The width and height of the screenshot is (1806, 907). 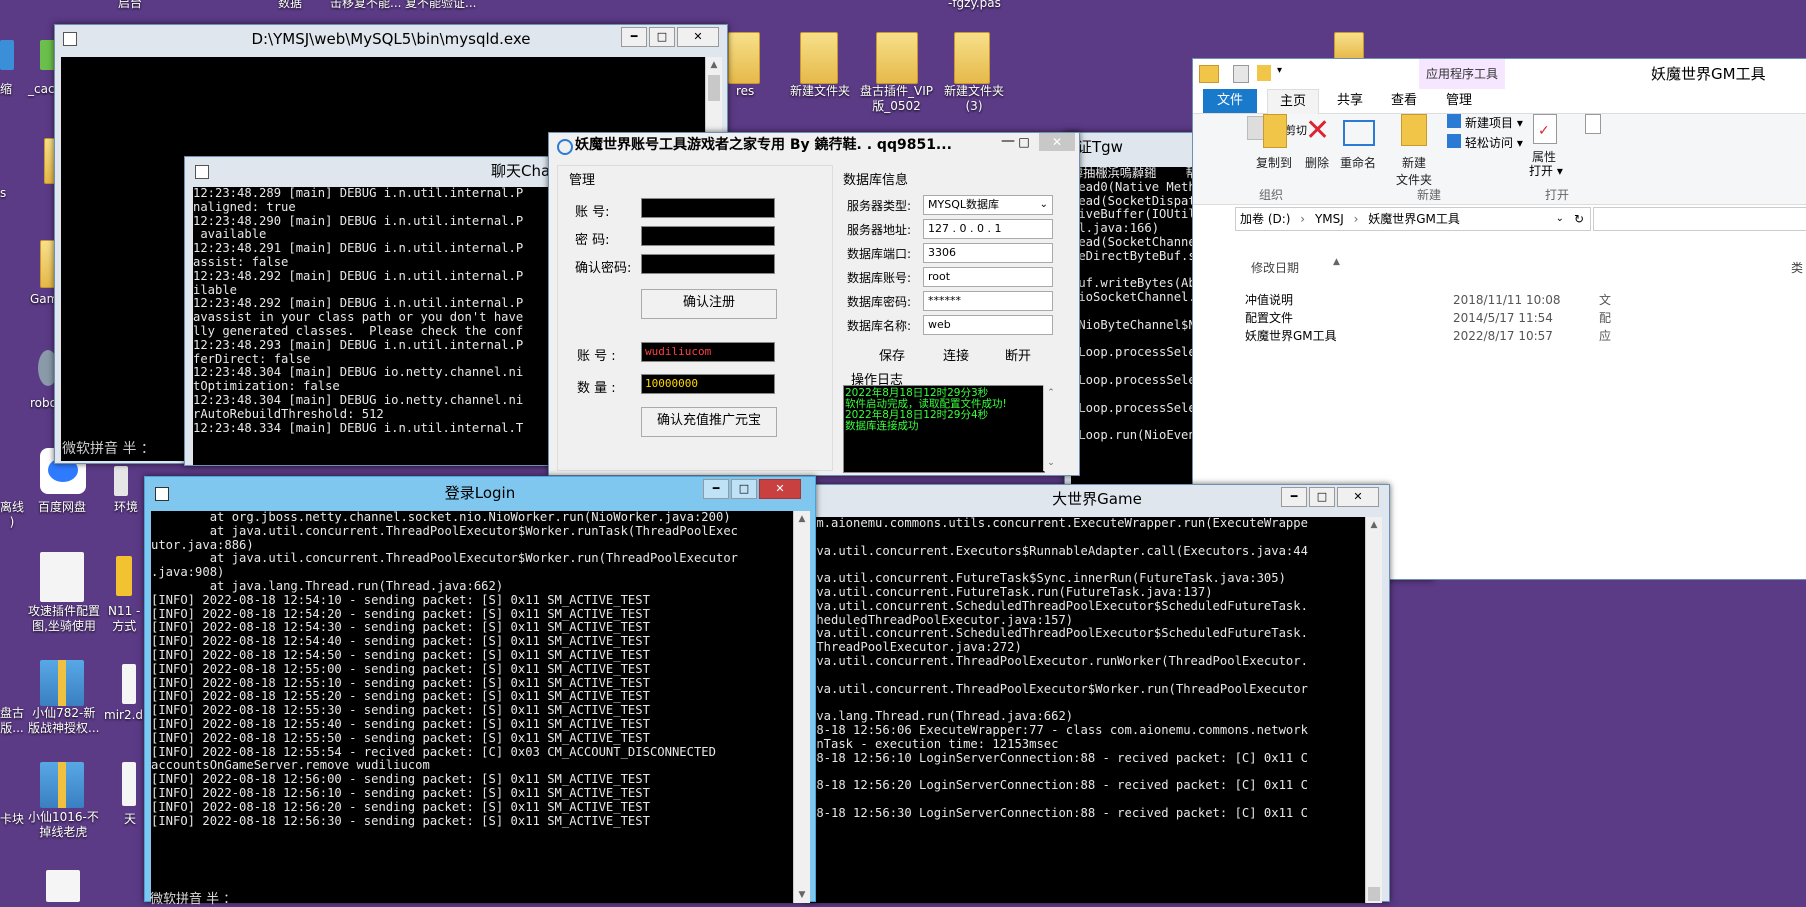 I want to click on confirm-register-button: 确认注册, so click(x=709, y=304).